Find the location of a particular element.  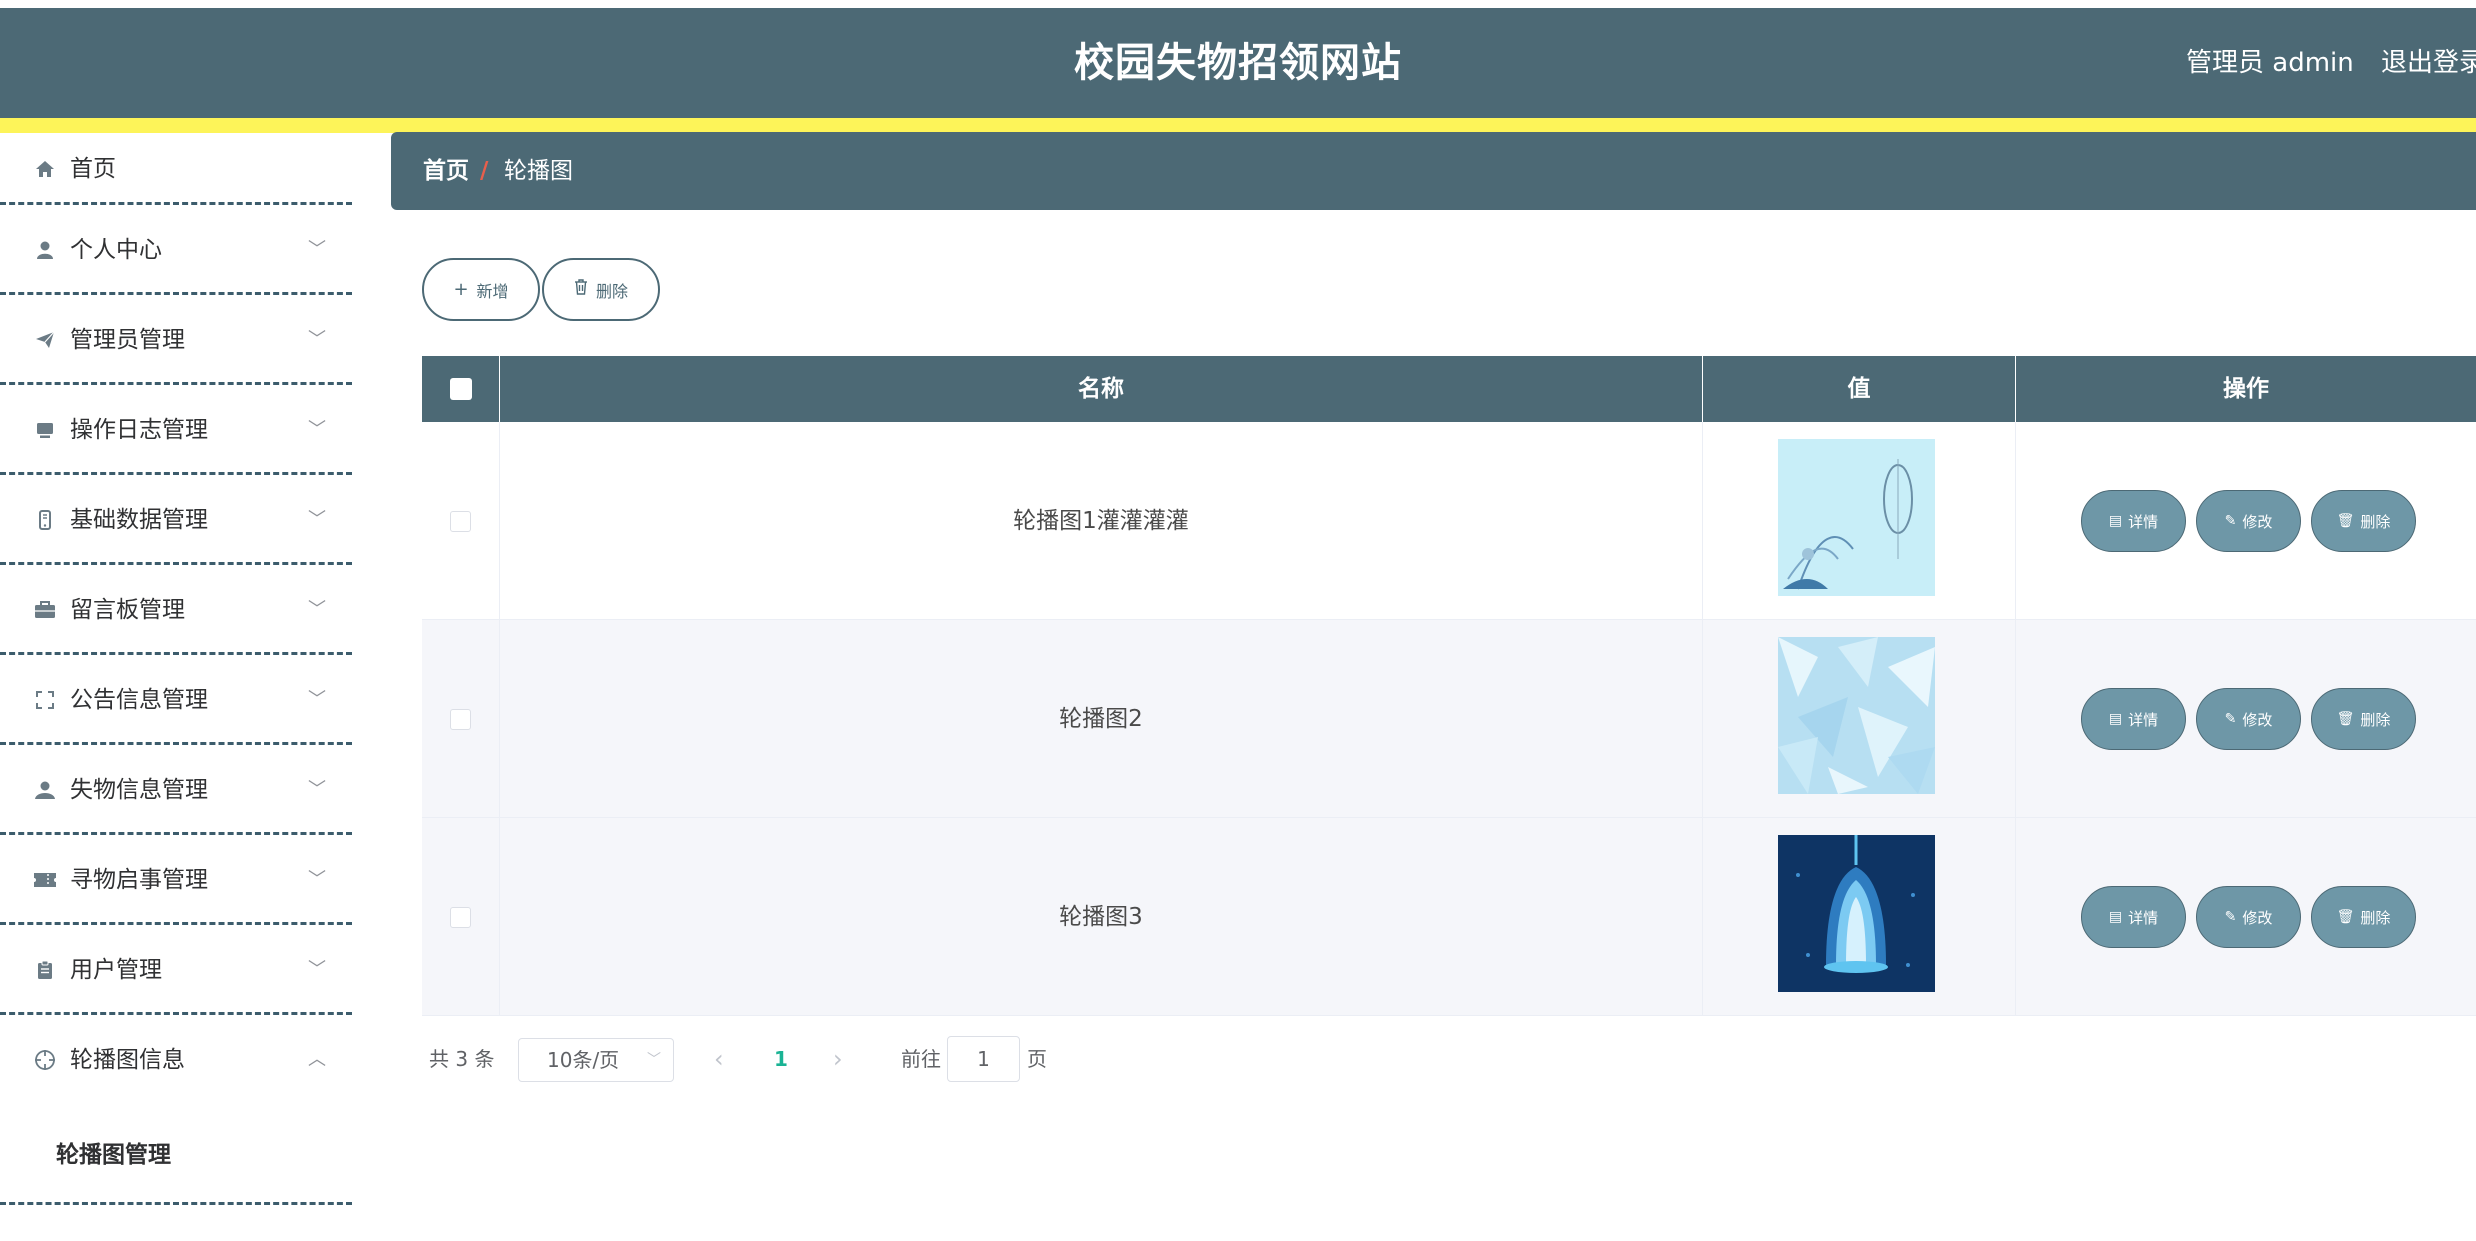

sidebar-item-lost-items: 失物信息管理 ﹀ is located at coordinates (176, 790).